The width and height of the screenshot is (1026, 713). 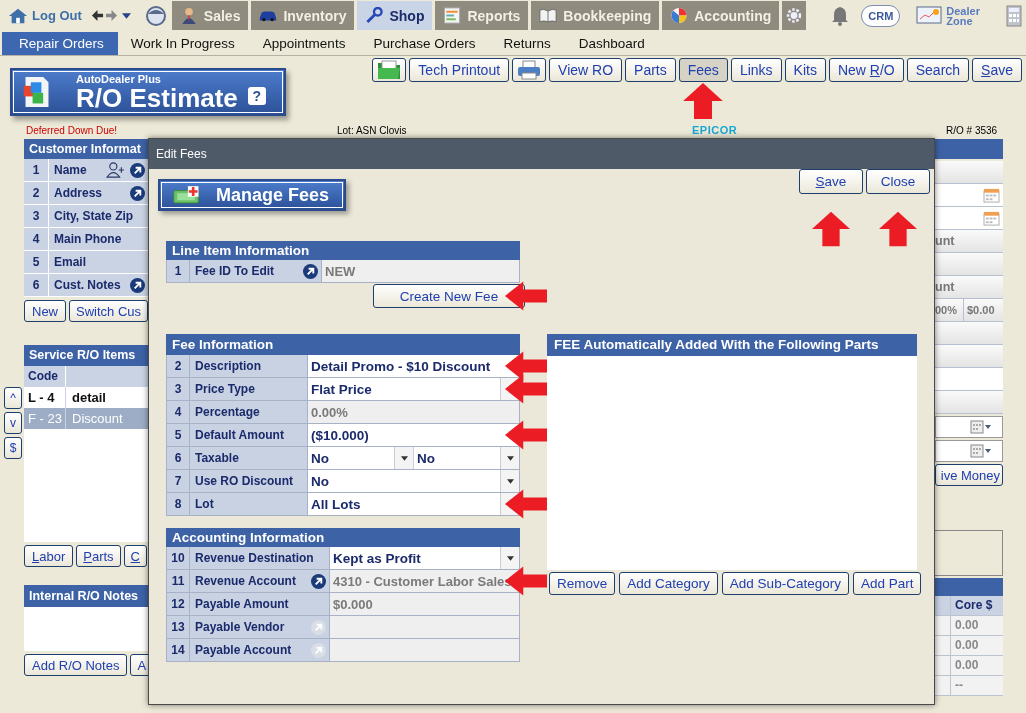 What do you see at coordinates (881, 15) in the screenshot?
I see `crm-button: CRM` at bounding box center [881, 15].